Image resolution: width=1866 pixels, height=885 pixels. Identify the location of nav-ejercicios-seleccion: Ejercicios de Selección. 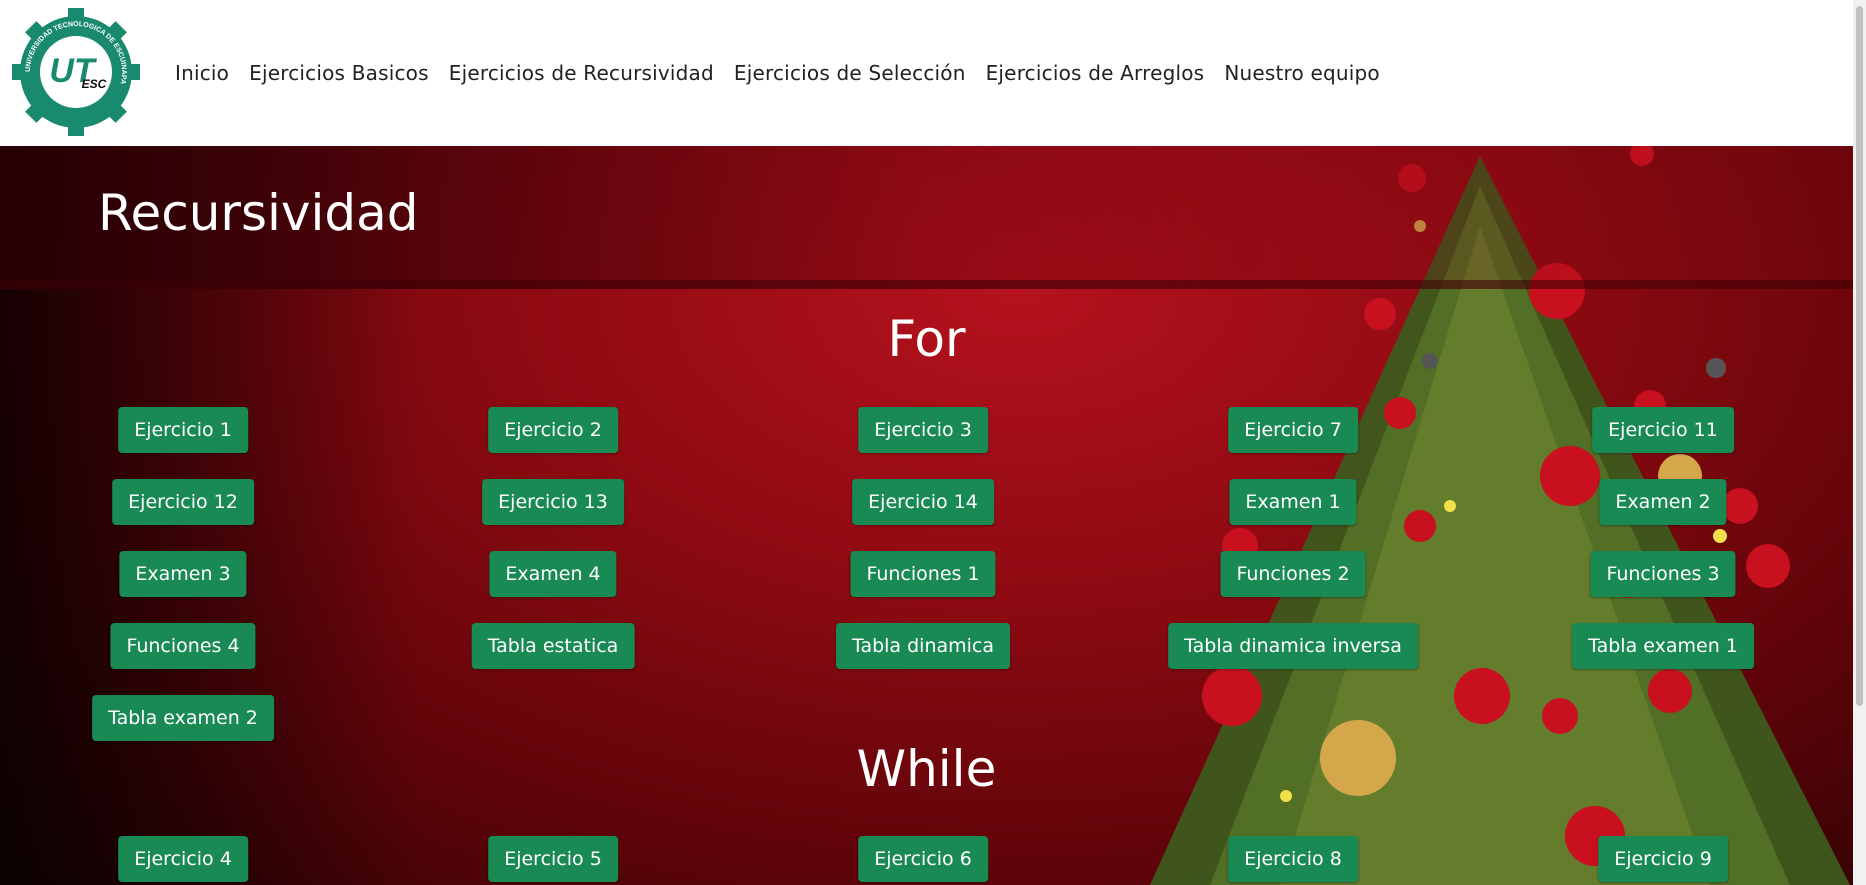
(850, 73).